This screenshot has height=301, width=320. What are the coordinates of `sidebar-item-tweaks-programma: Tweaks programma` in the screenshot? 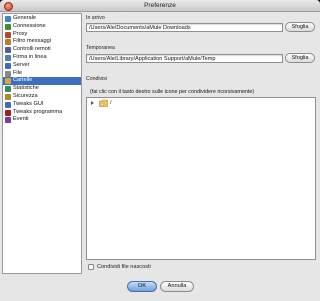 It's located at (42, 113).